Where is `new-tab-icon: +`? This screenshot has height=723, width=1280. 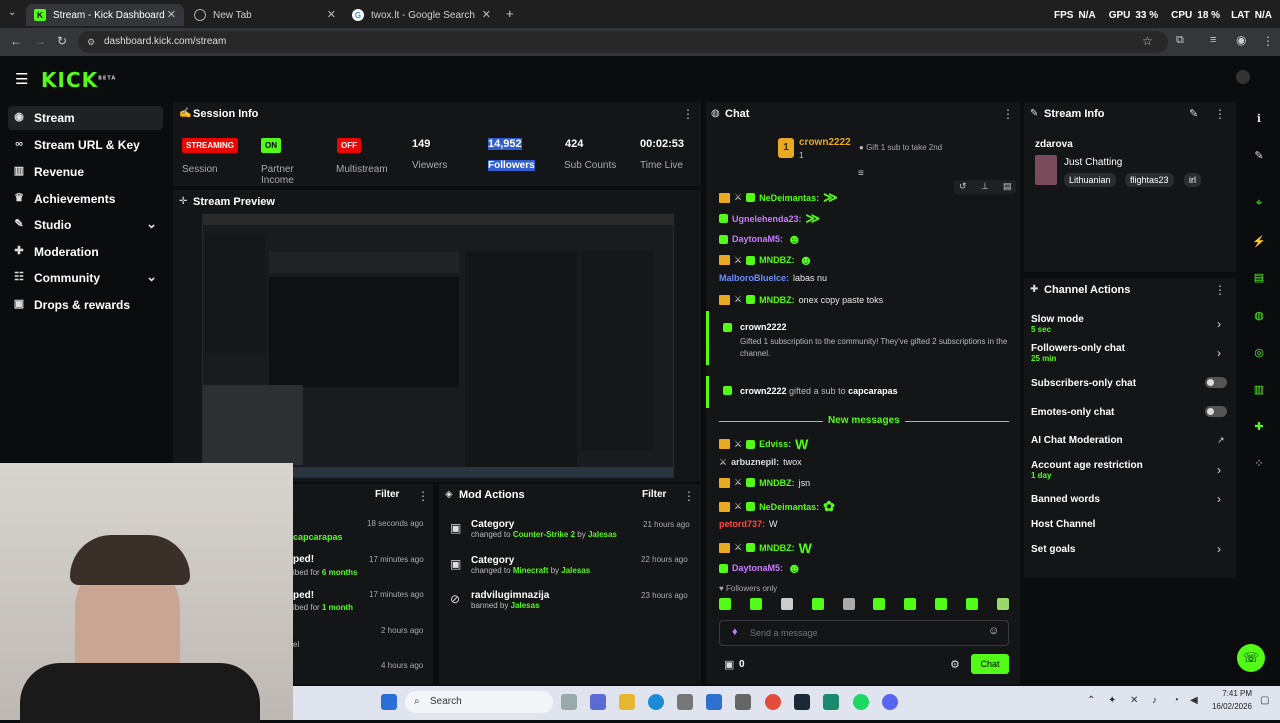
new-tab-icon: + is located at coordinates (510, 13).